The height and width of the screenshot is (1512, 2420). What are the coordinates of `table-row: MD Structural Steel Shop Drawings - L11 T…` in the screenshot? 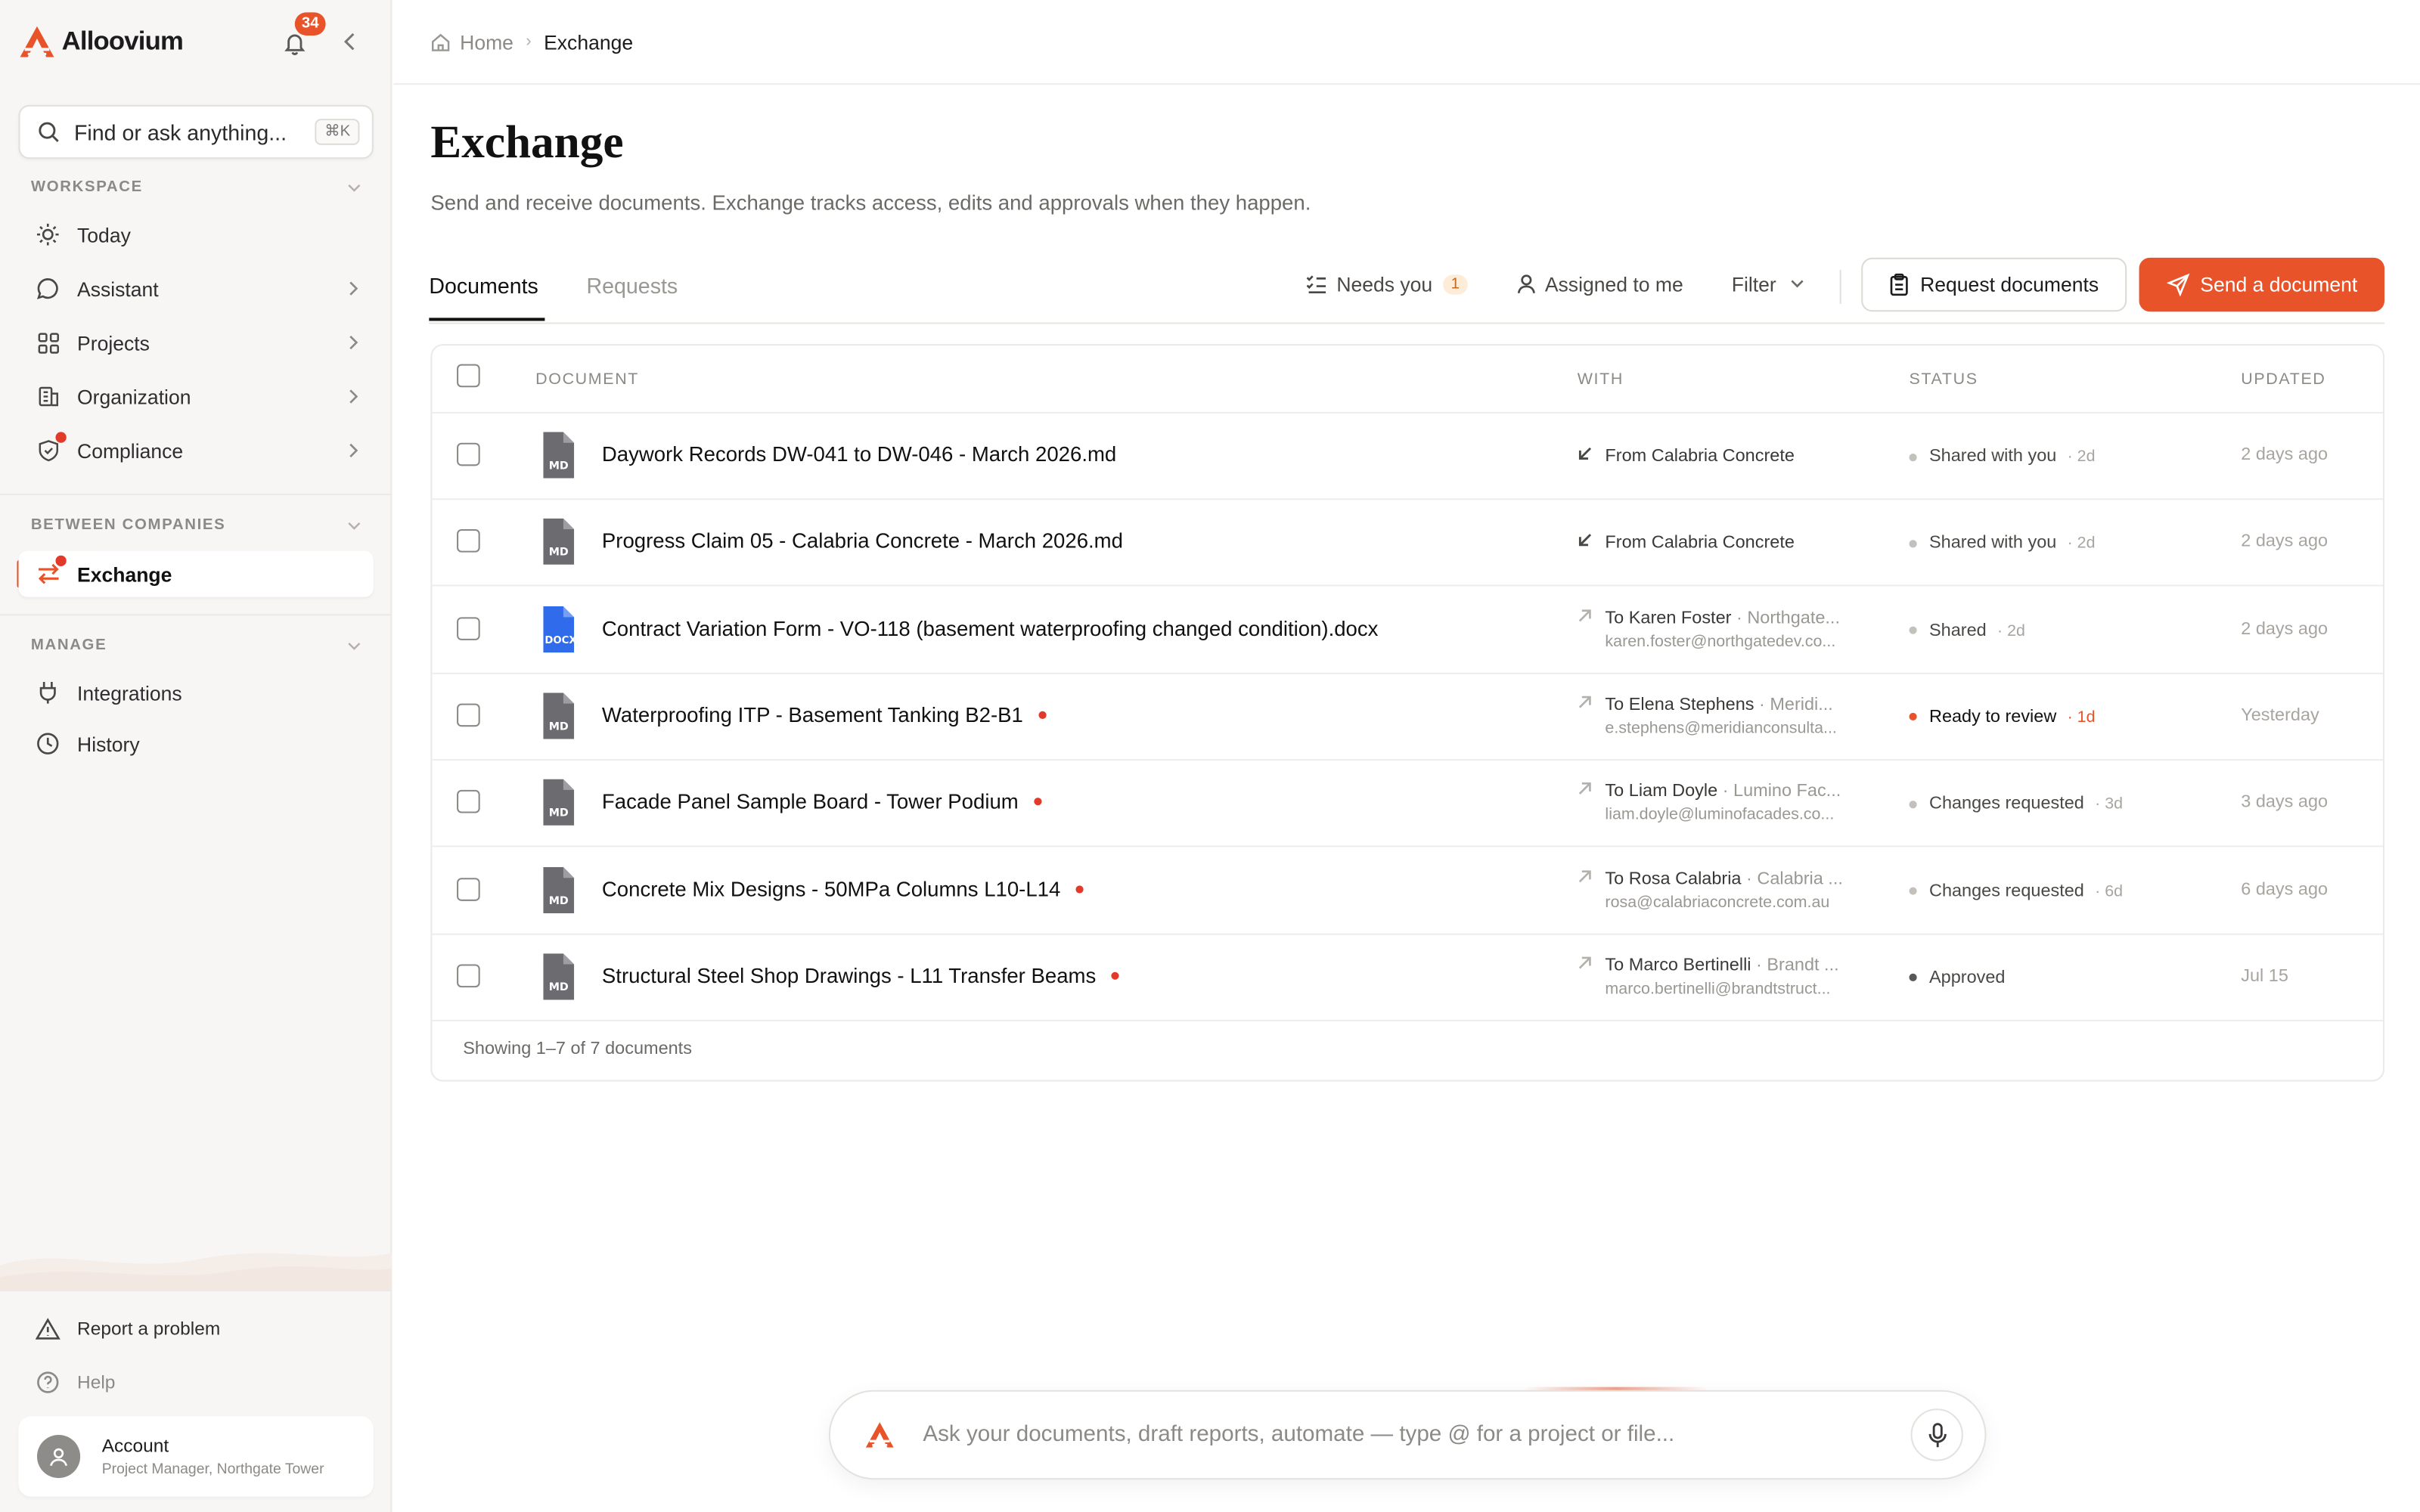 It's located at (1407, 977).